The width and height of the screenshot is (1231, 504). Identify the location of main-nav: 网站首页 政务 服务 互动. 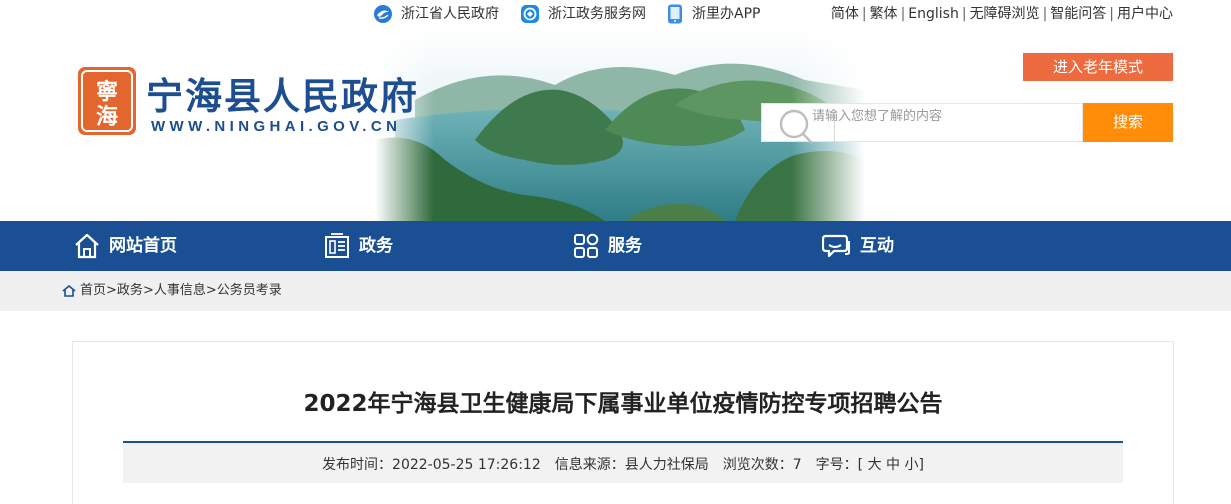
(615, 246).